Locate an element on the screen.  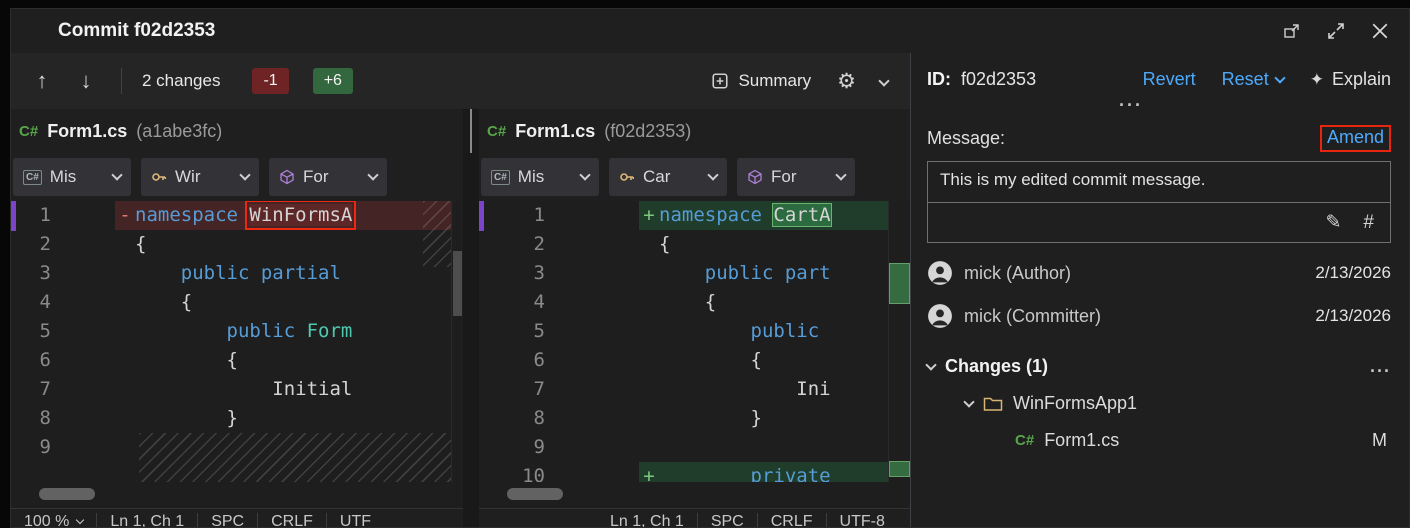
code-token: Ini is located at coordinates (745, 389).